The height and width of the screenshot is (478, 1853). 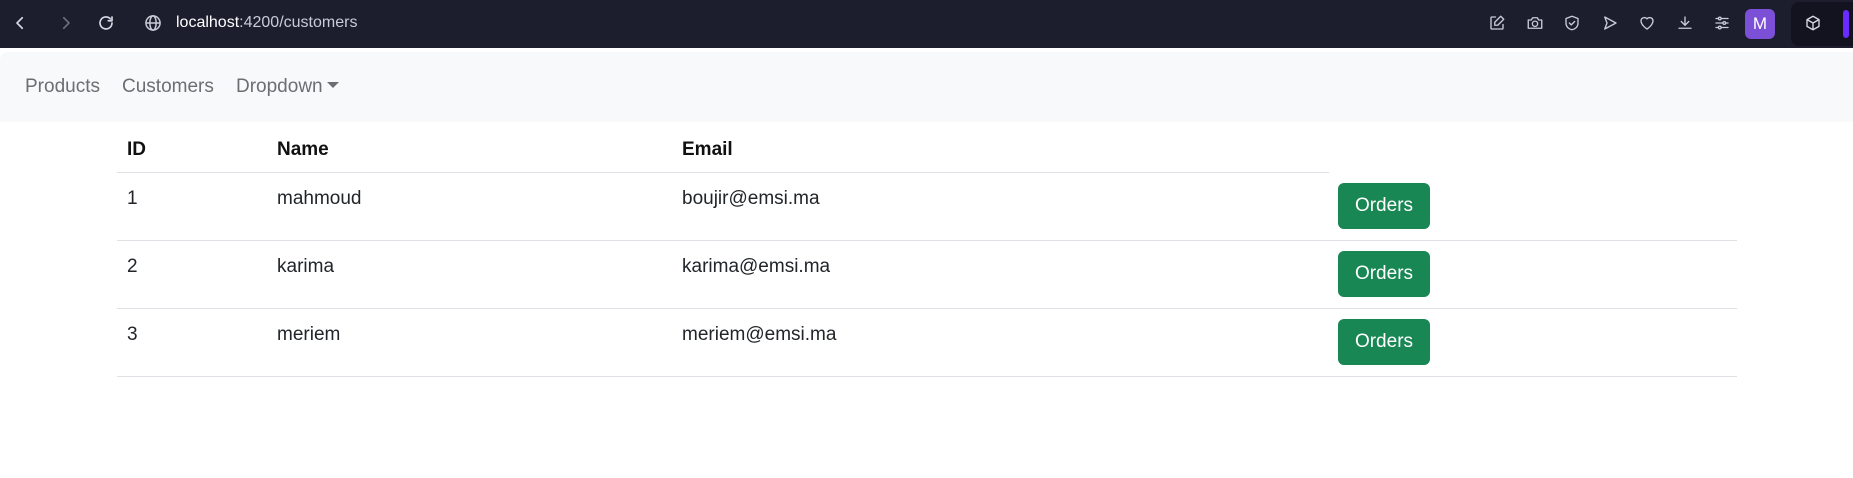 I want to click on cell-id: 2, so click(x=132, y=266).